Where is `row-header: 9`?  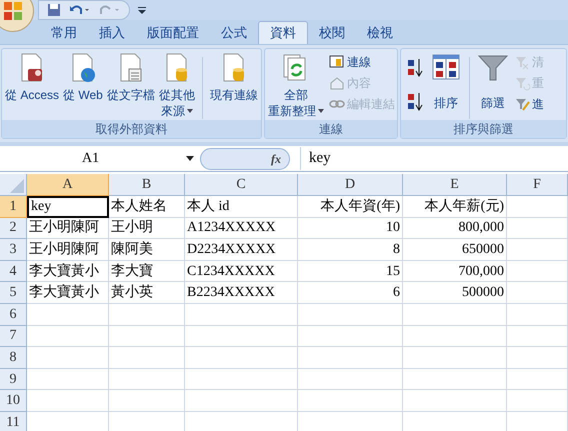 row-header: 9 is located at coordinates (13, 379).